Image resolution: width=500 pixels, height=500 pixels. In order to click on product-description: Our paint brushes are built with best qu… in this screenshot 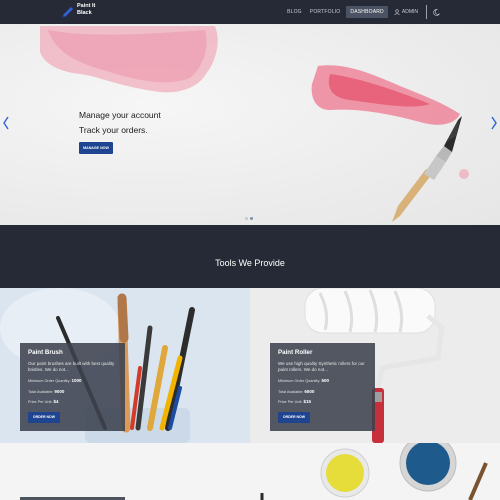, I will do `click(71, 366)`.